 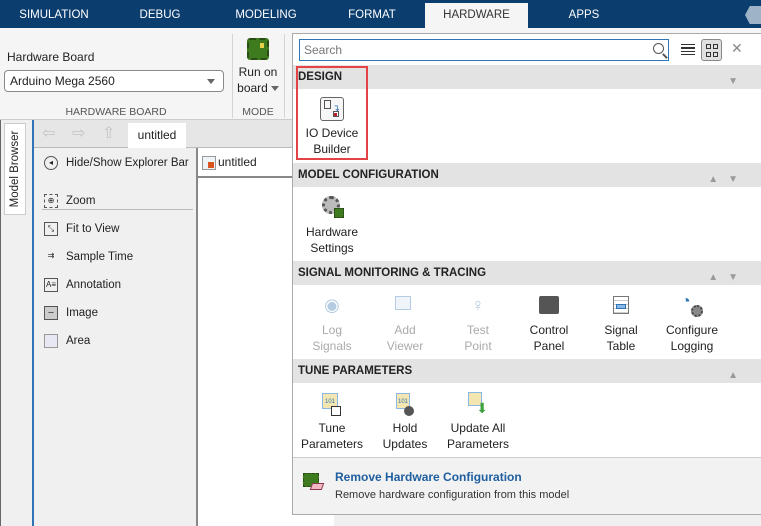 What do you see at coordinates (81, 229) in the screenshot?
I see `fit-to-view-tool: ⤡ Fit to View` at bounding box center [81, 229].